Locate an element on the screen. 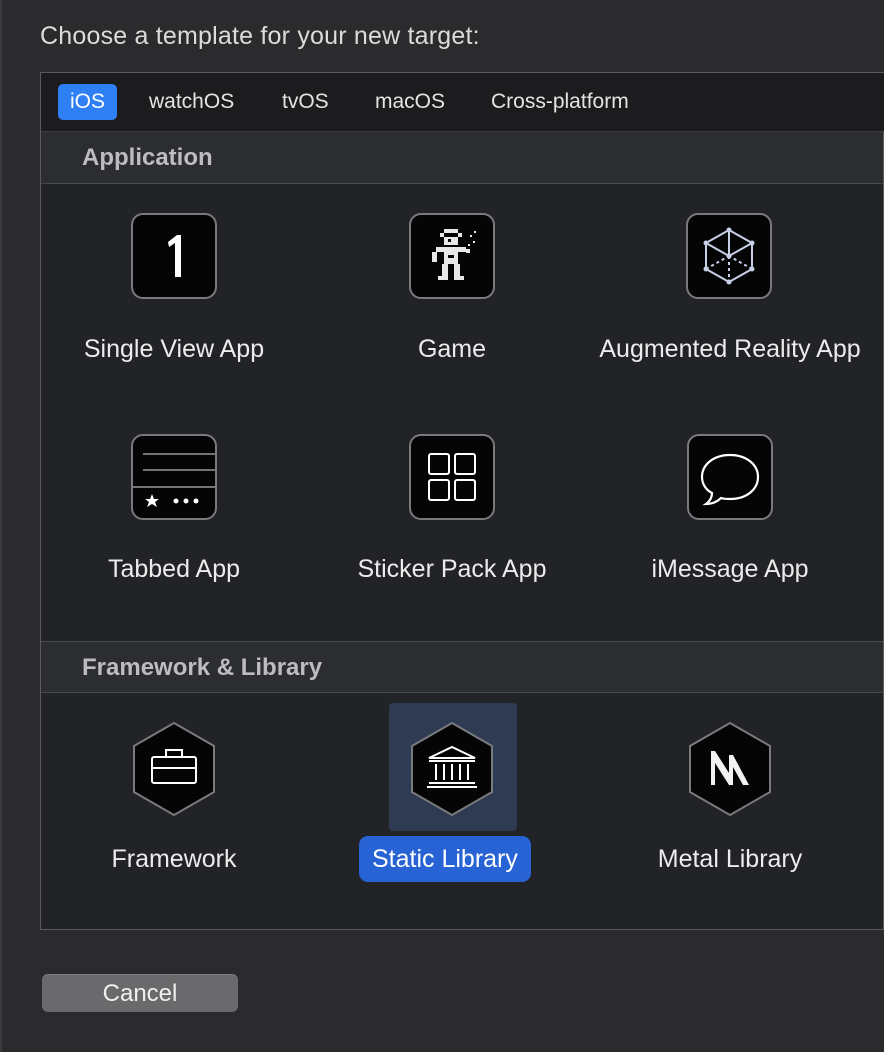 The image size is (884, 1052). tab-ios: iOS is located at coordinates (88, 102).